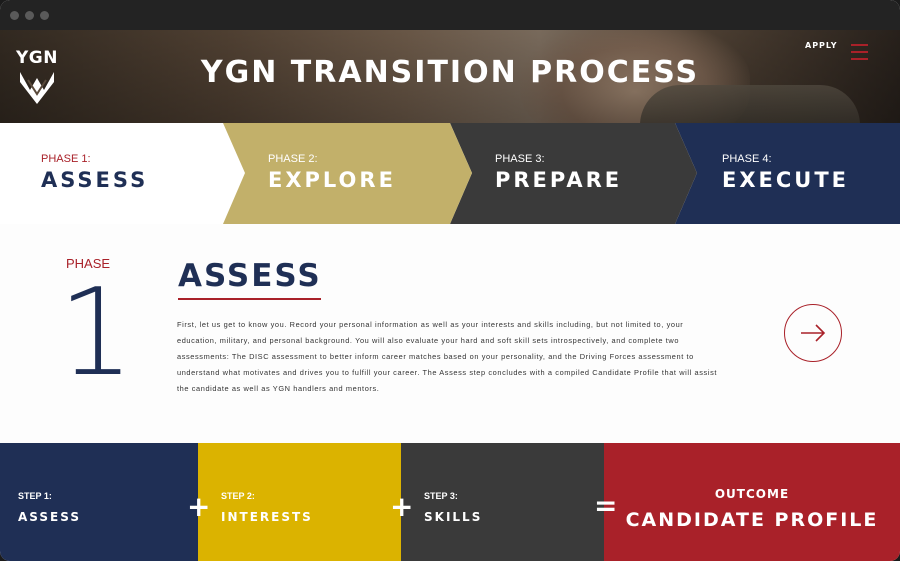 Image resolution: width=900 pixels, height=561 pixels. What do you see at coordinates (95, 180) in the screenshot?
I see `phase-name: ASSESS` at bounding box center [95, 180].